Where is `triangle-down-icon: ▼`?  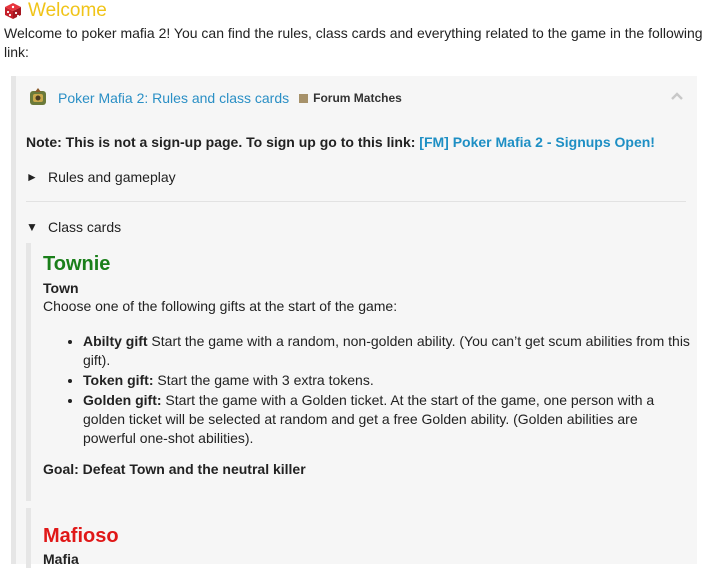
triangle-down-icon: ▼ is located at coordinates (32, 227).